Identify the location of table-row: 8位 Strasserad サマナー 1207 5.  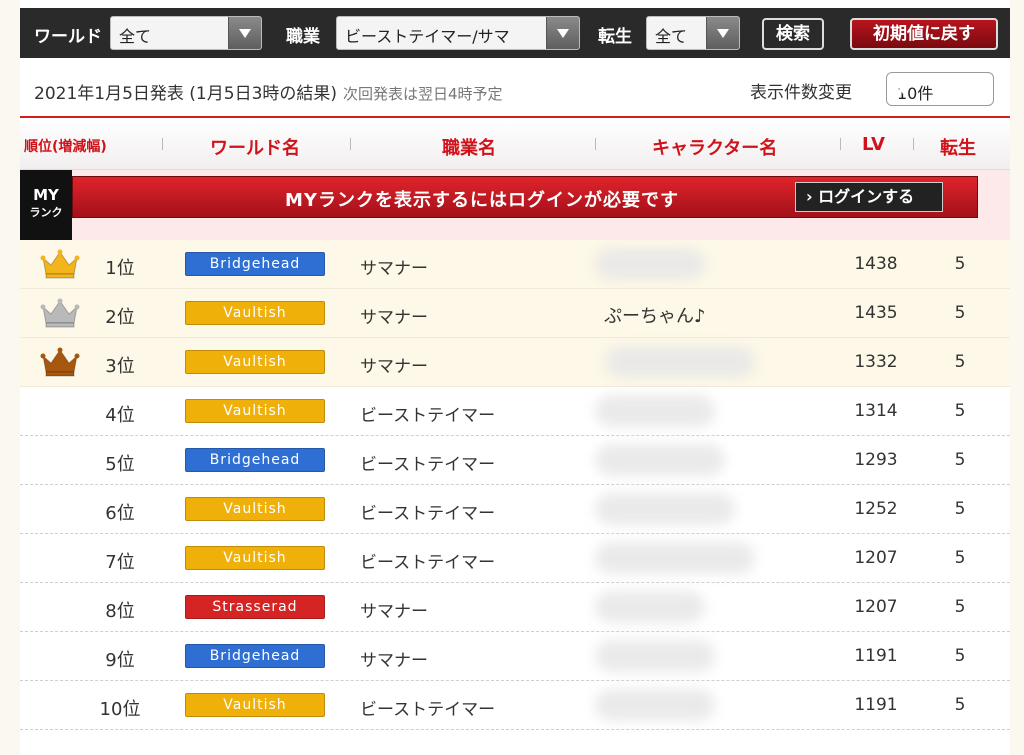
(515, 607).